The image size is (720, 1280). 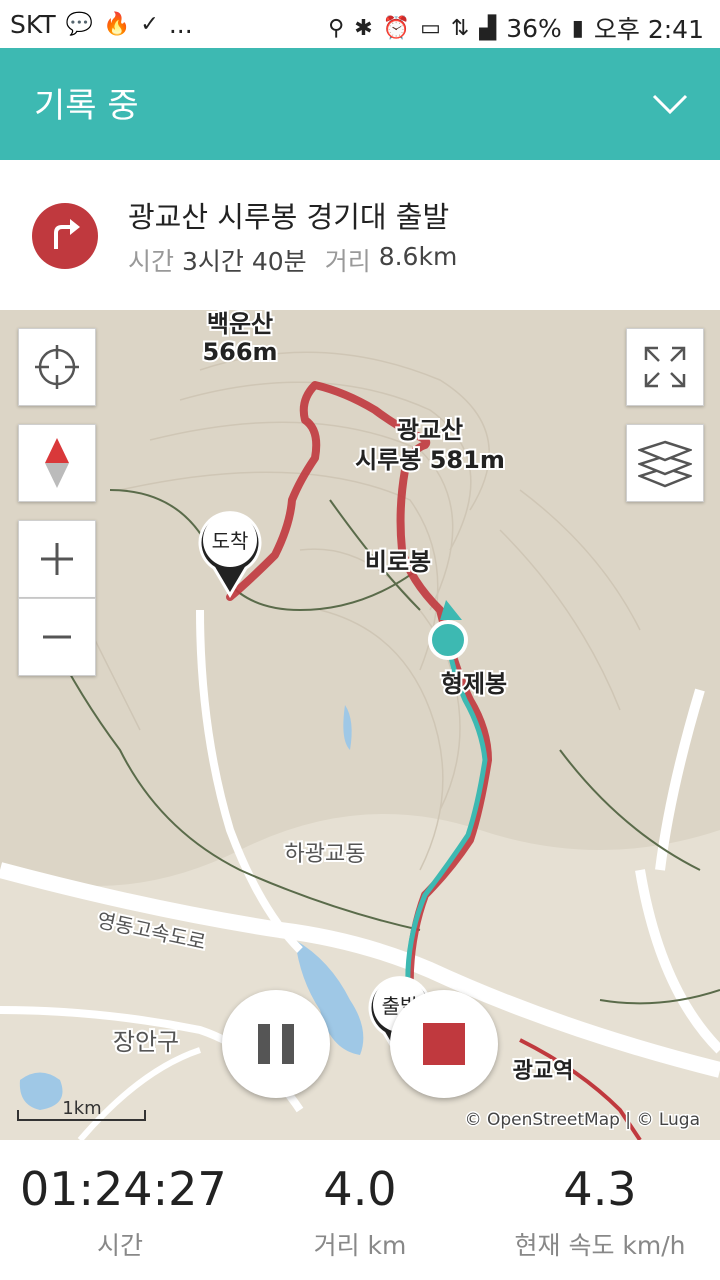 What do you see at coordinates (582, 1120) in the screenshot?
I see `map-attribution: © OpenStreetMap | © Luga` at bounding box center [582, 1120].